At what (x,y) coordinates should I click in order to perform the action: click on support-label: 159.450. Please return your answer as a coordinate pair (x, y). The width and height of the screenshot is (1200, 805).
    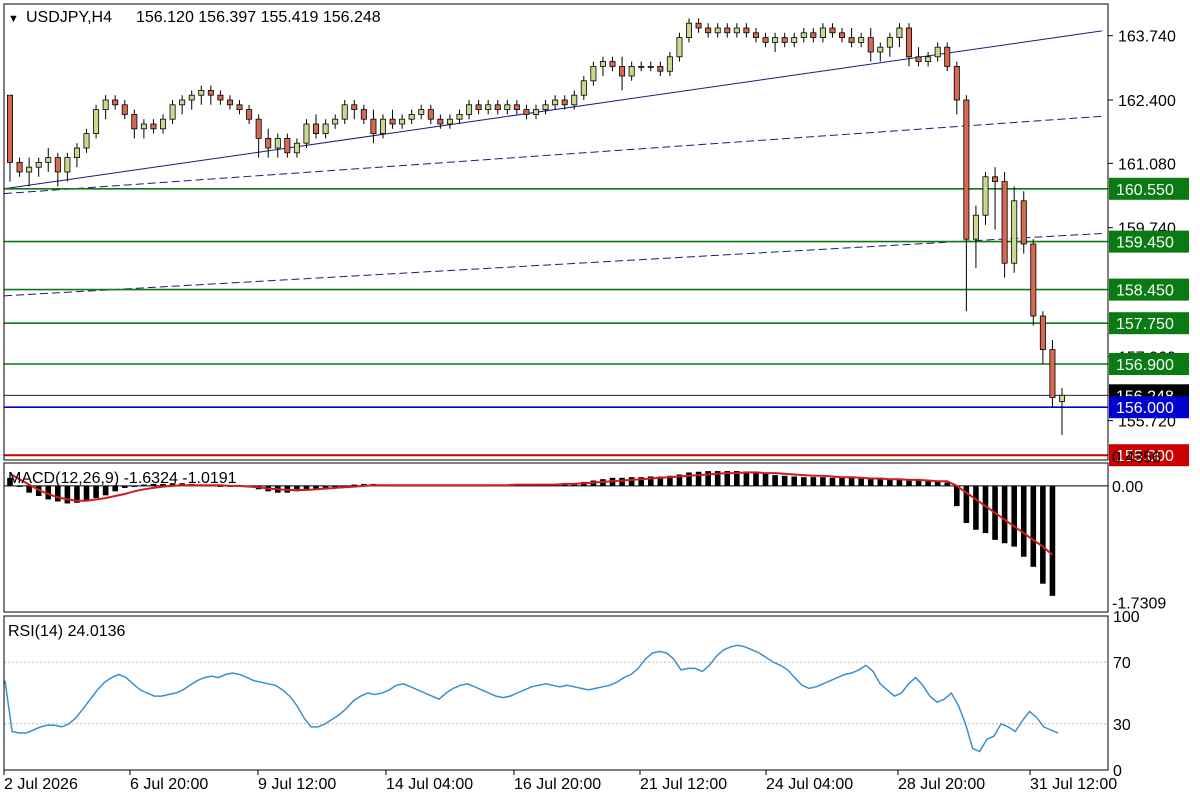
    Looking at the image, I should click on (1145, 243).